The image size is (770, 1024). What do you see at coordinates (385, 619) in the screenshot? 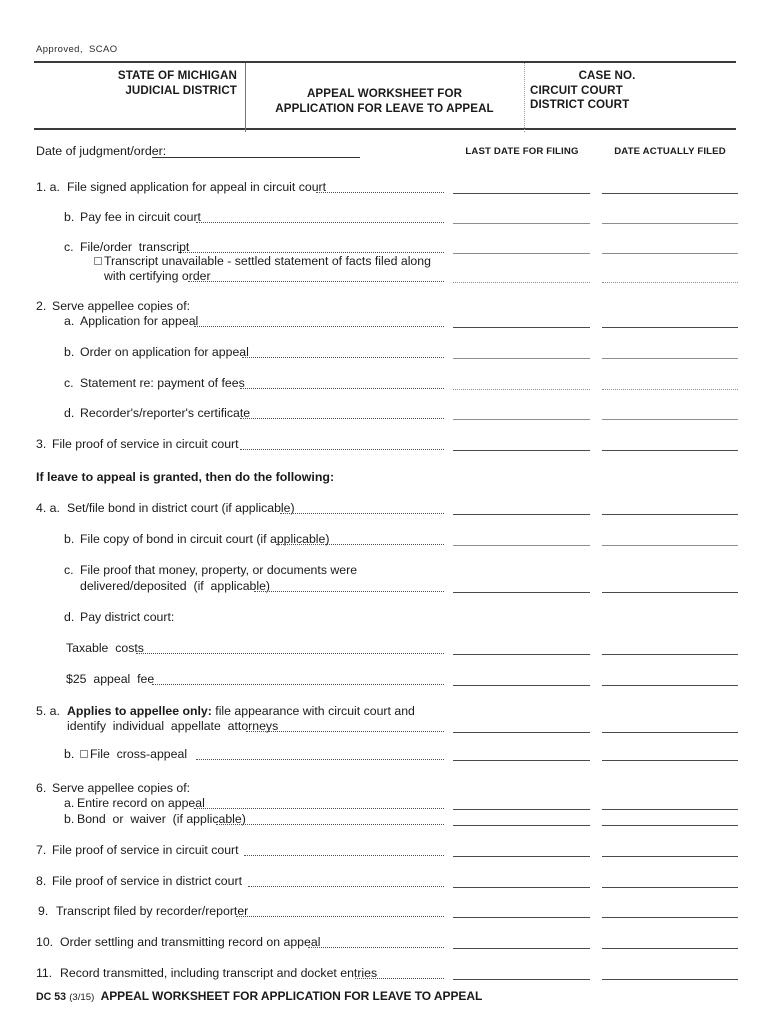
I see `table-row: d. Pay district court:` at bounding box center [385, 619].